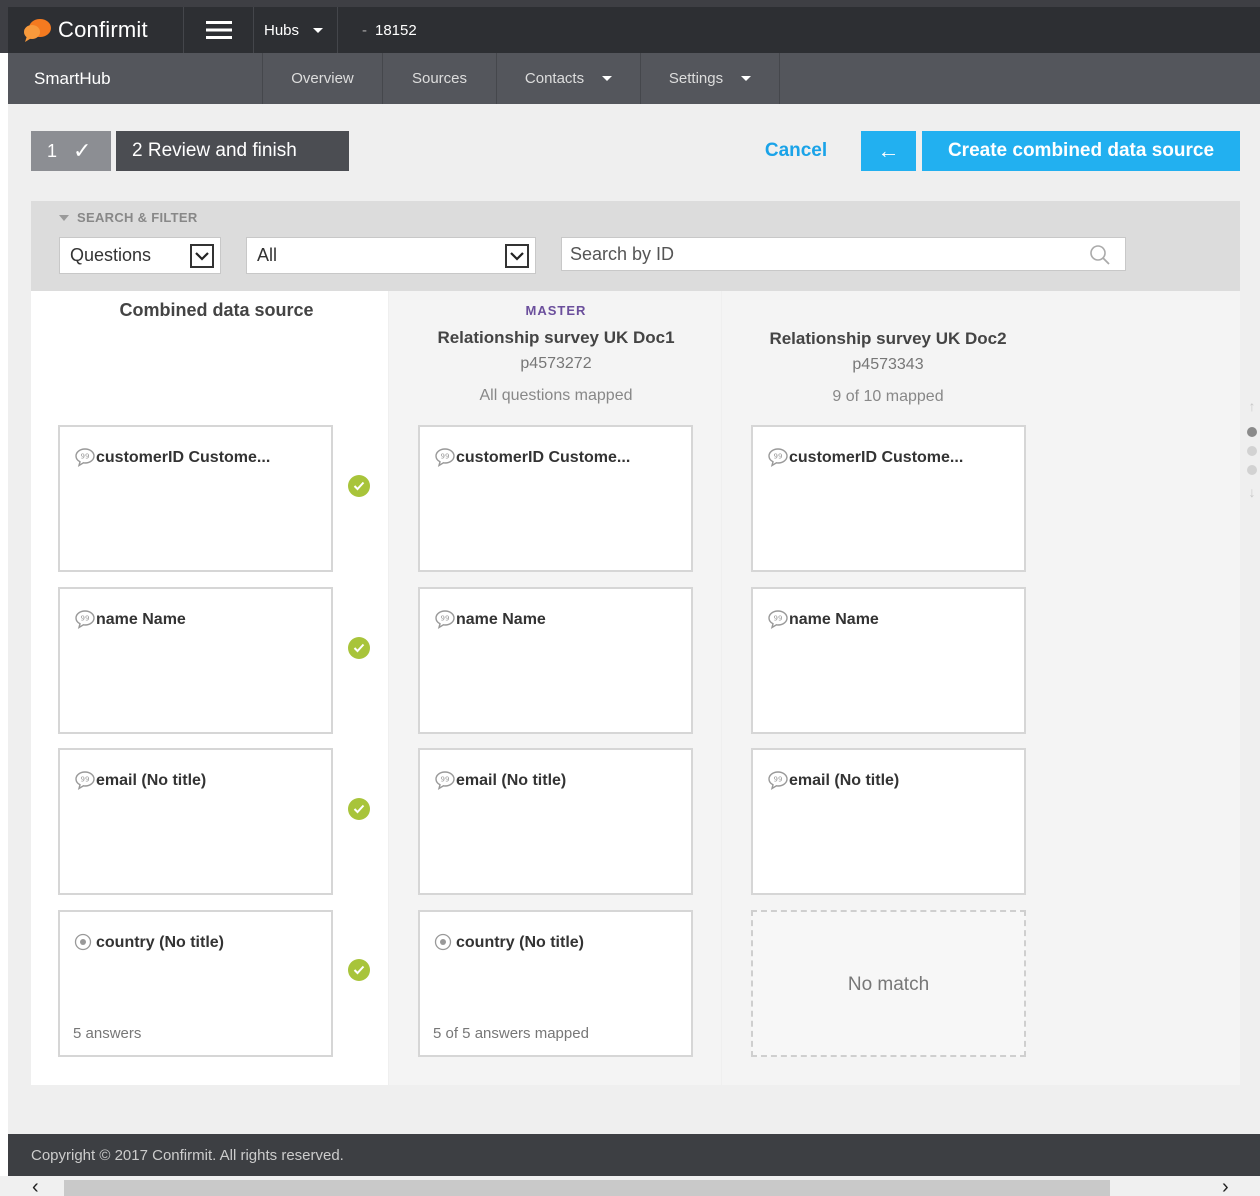  What do you see at coordinates (556, 395) in the screenshot?
I see `doc1-status: All questions mapped` at bounding box center [556, 395].